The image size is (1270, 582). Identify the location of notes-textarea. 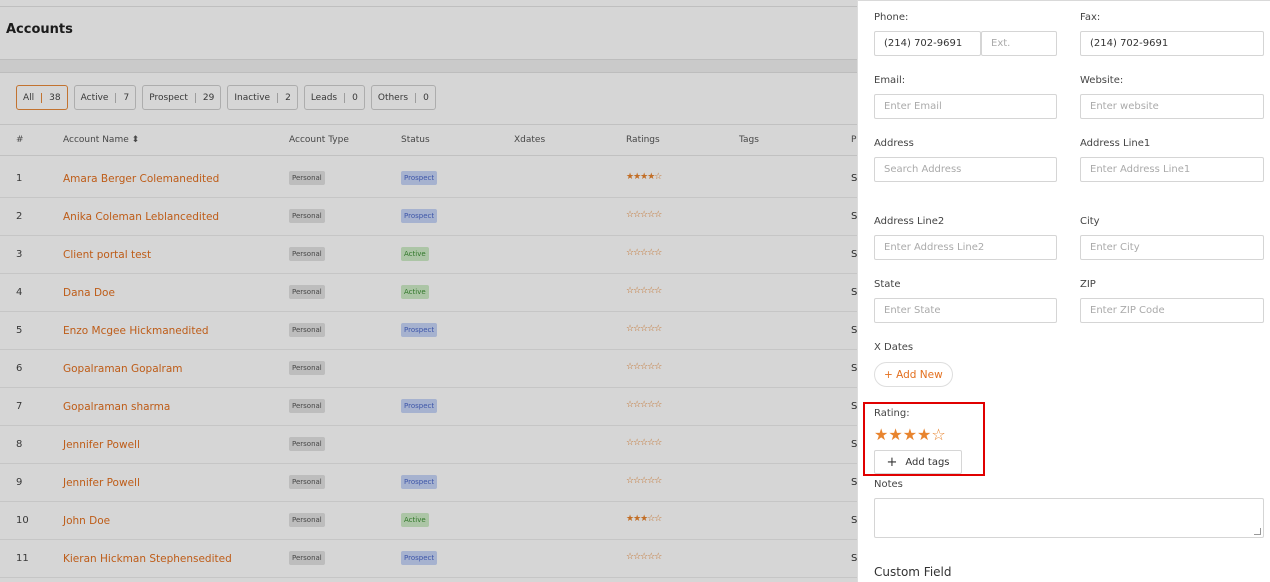
(1069, 518).